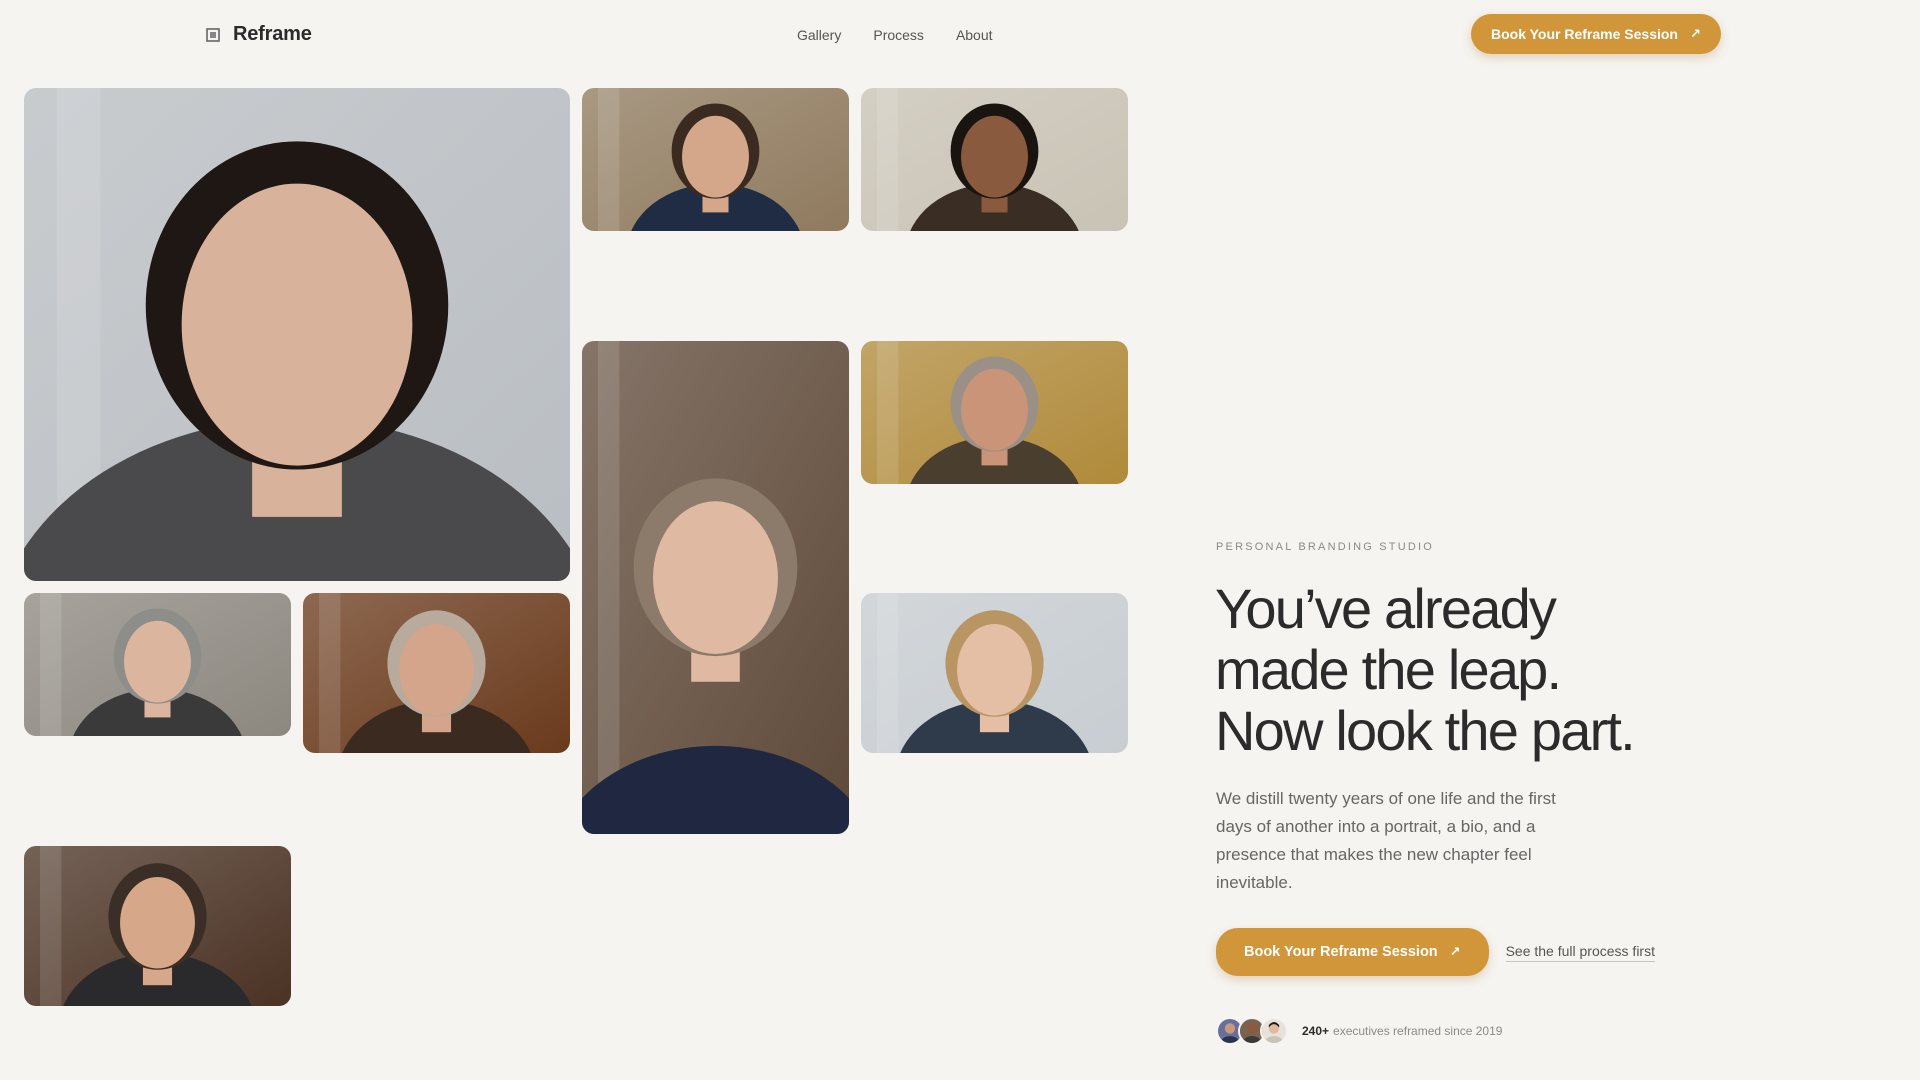 This screenshot has width=1920, height=1080. What do you see at coordinates (994, 159) in the screenshot?
I see `portrait-woman-curly-hair` at bounding box center [994, 159].